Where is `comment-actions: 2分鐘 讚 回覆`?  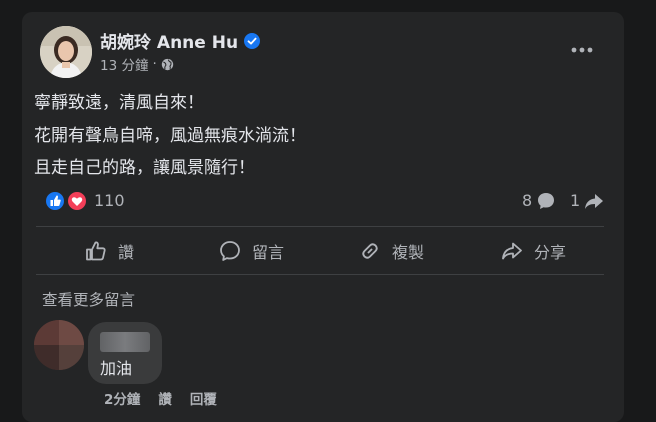
comment-actions: 2分鐘 讚 回覆 is located at coordinates (160, 398).